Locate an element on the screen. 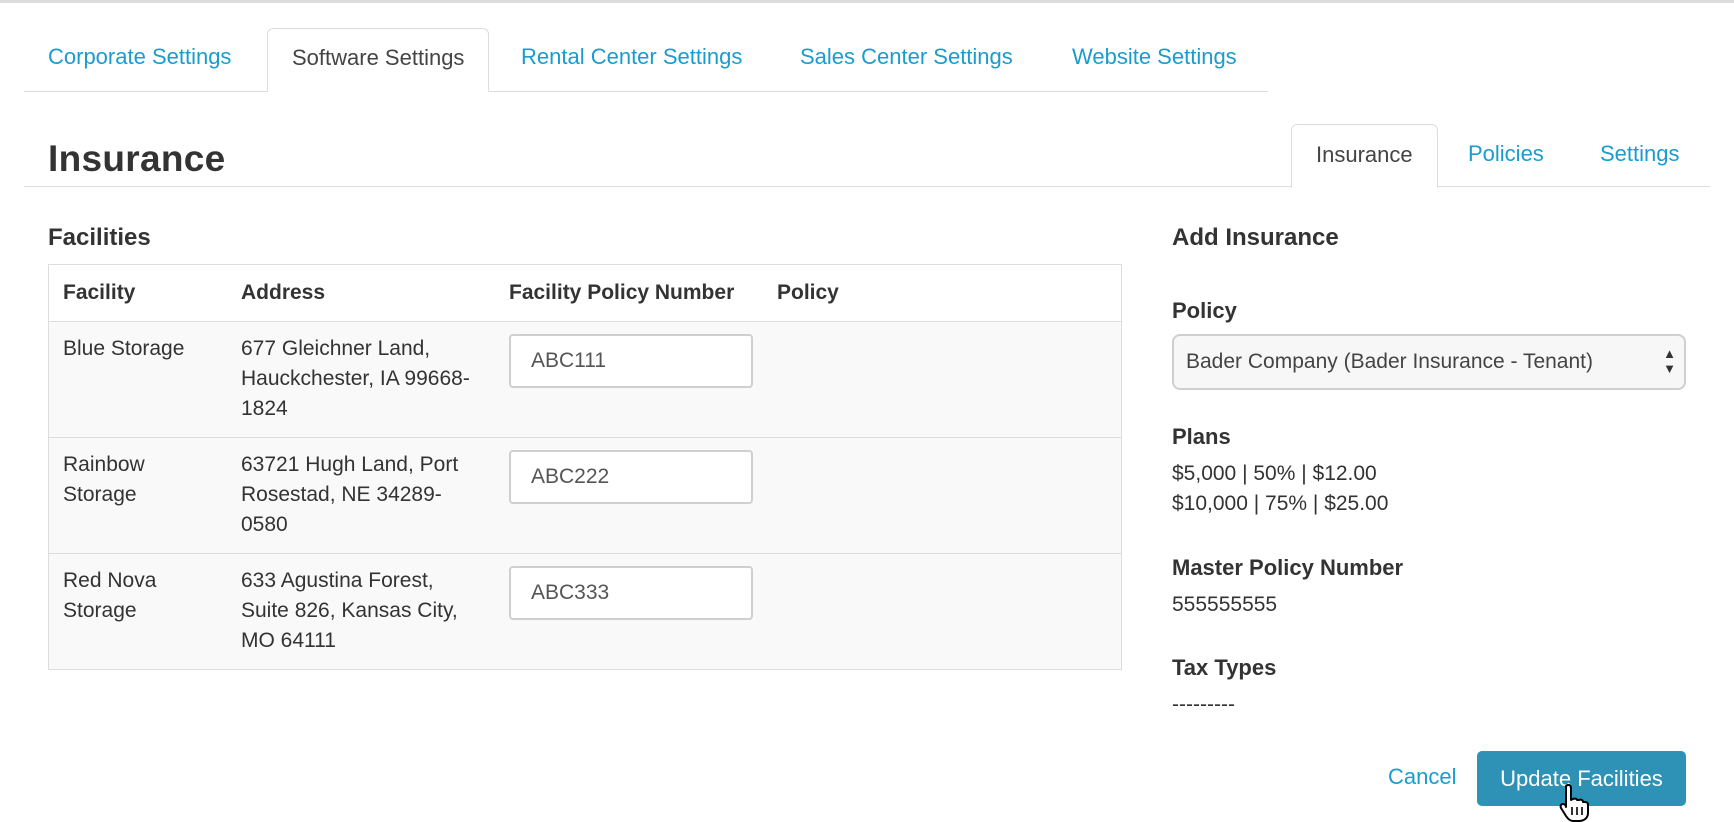 The image size is (1734, 822). cancel-link: Cancel is located at coordinates (1422, 777).